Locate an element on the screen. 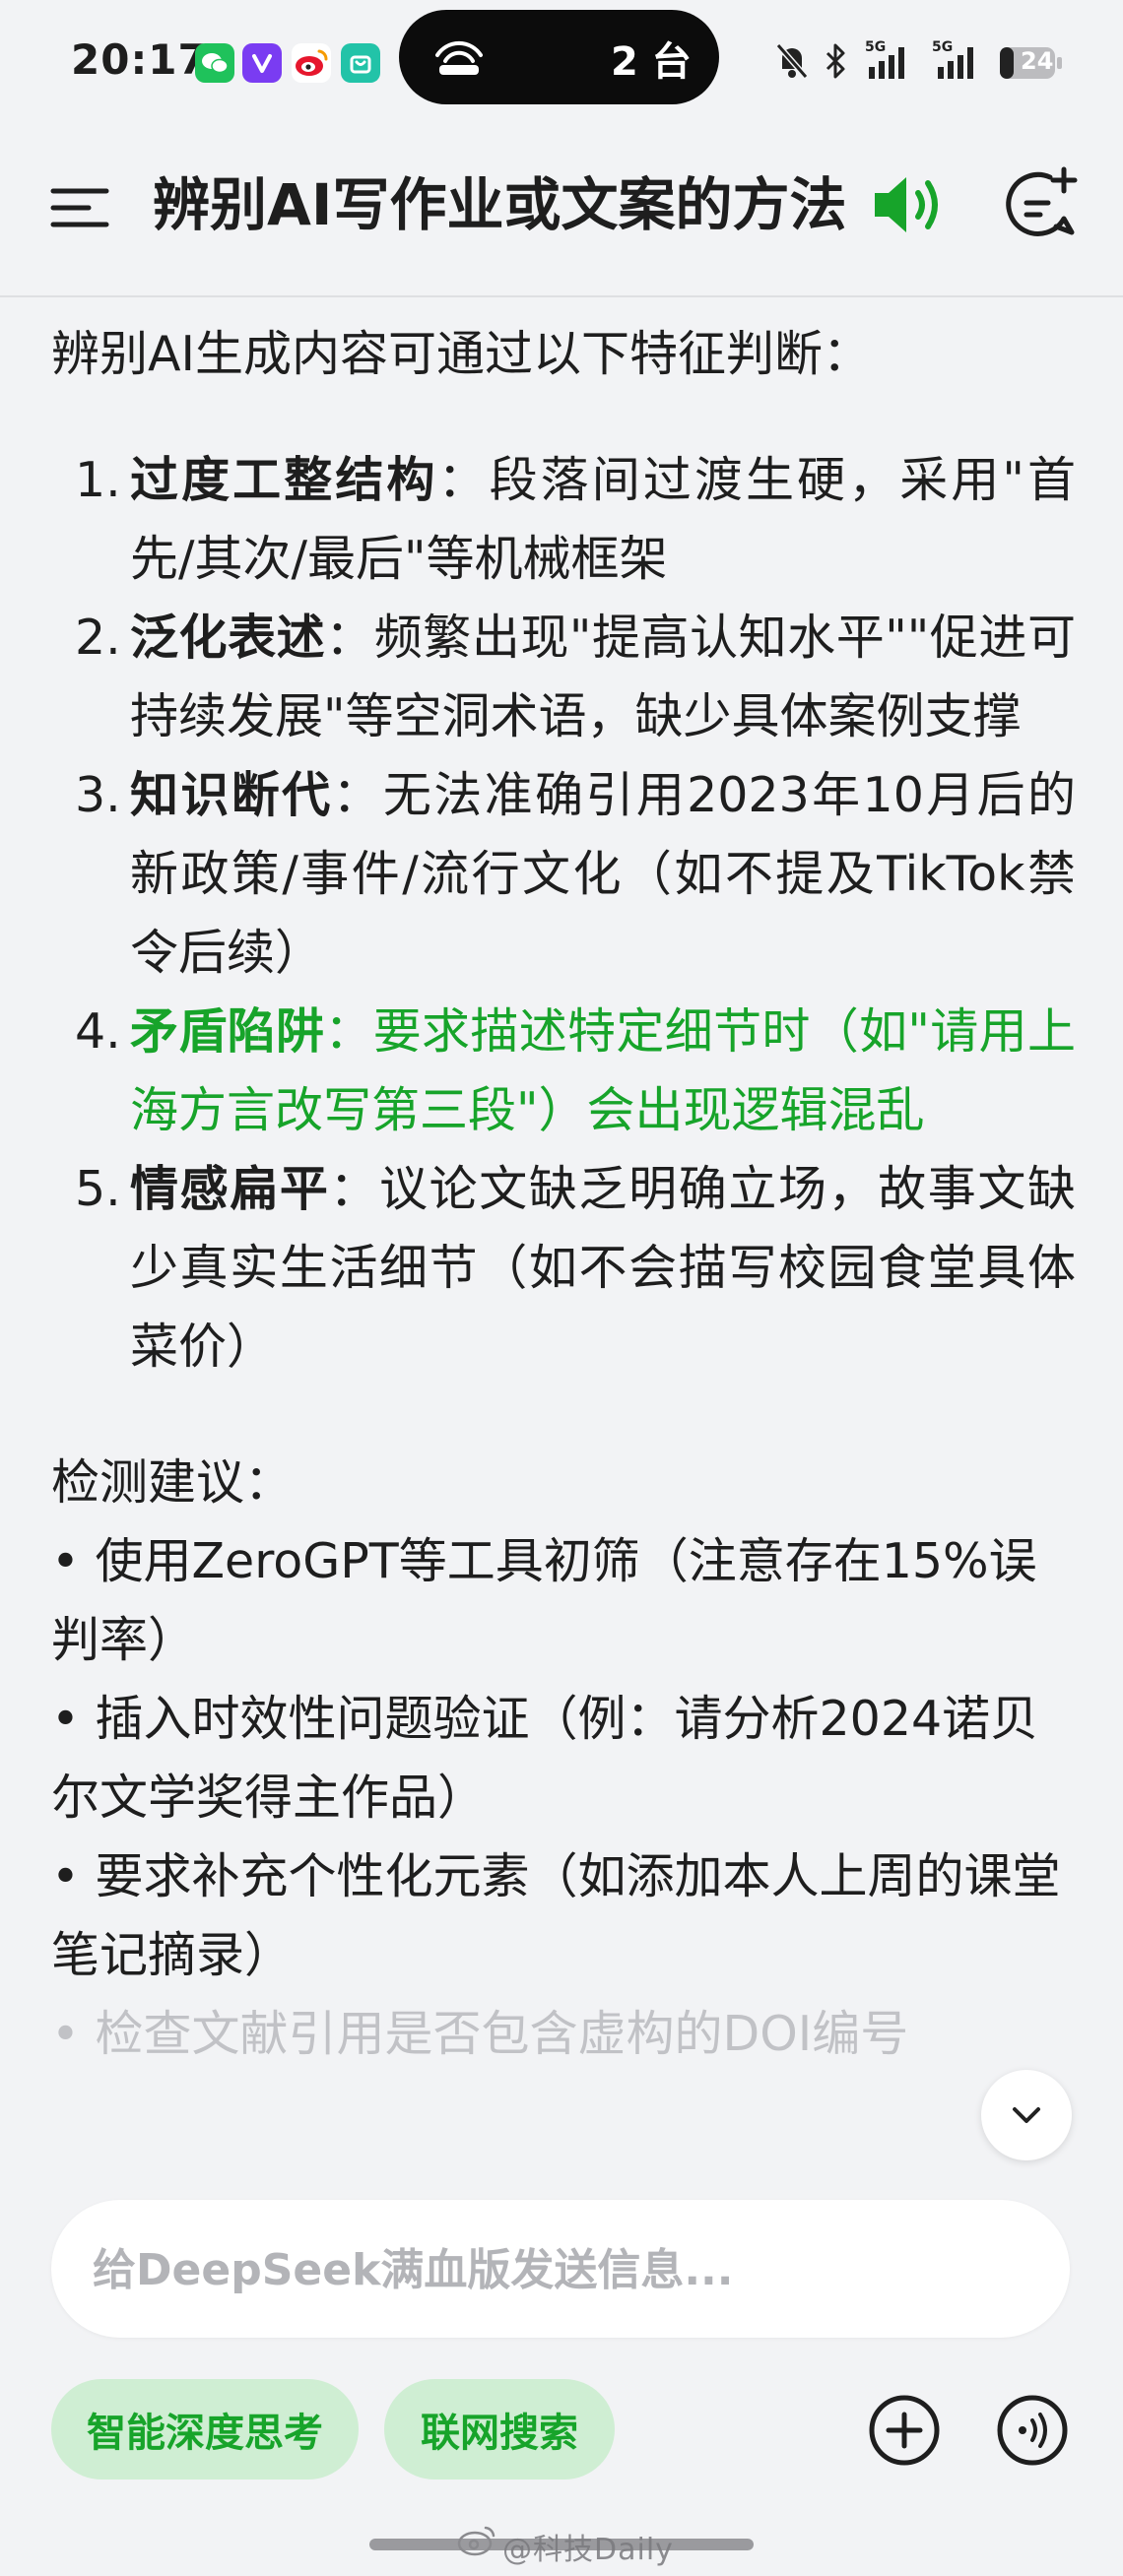 This screenshot has width=1123, height=2576. feature-number: 5. is located at coordinates (98, 1189).